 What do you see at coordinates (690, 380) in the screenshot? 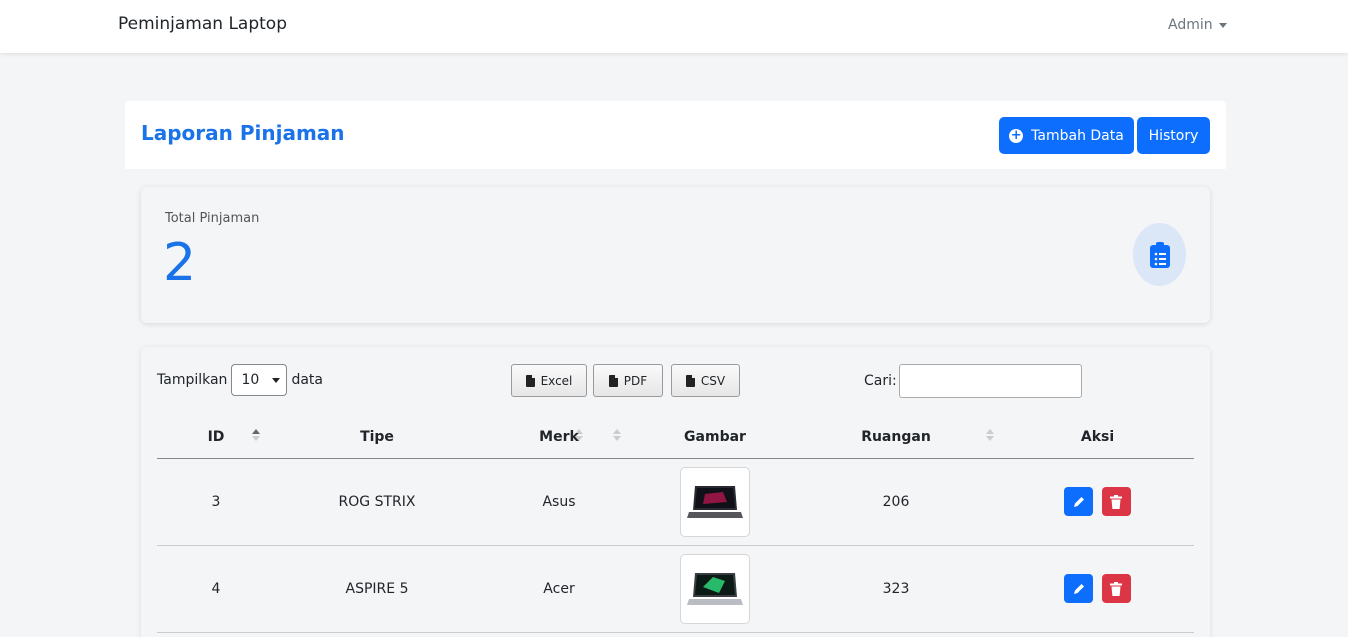
I see `file-csv-icon` at bounding box center [690, 380].